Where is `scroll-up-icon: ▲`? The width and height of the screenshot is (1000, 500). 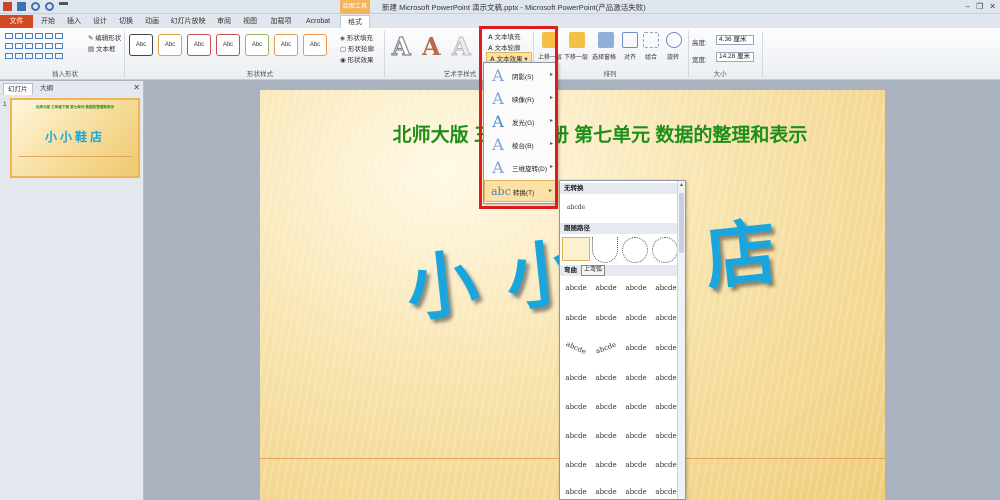 scroll-up-icon: ▲ is located at coordinates (681, 185).